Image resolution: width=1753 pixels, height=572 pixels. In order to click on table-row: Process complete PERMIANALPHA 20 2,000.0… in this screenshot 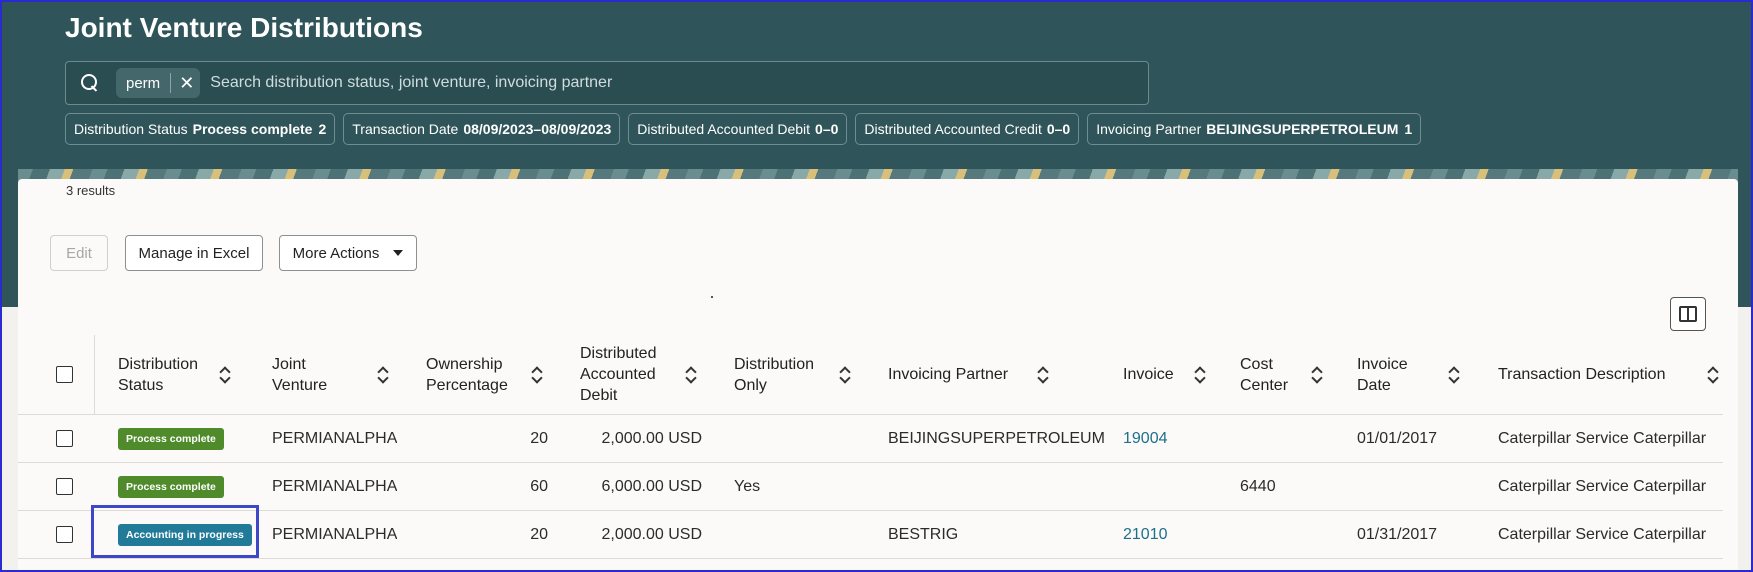, I will do `click(870, 439)`.